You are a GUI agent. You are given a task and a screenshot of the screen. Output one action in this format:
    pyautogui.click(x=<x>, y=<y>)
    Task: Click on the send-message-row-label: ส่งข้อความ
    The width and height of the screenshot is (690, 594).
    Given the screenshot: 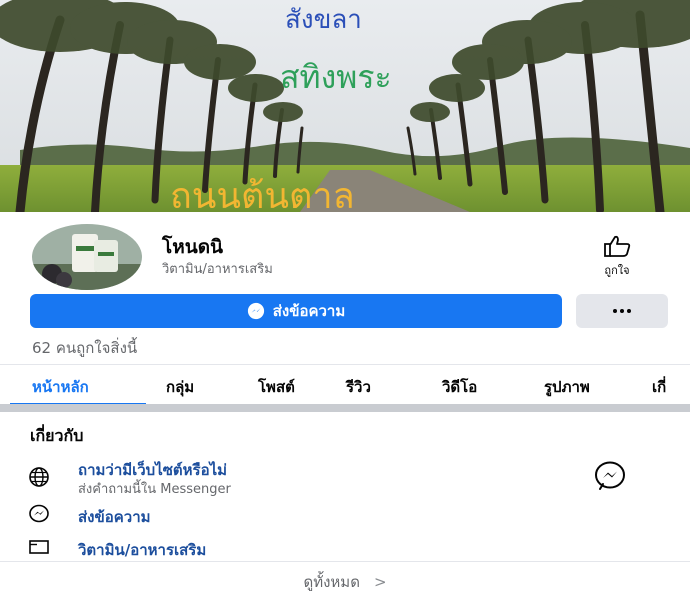 What is the action you would take?
    pyautogui.click(x=114, y=517)
    